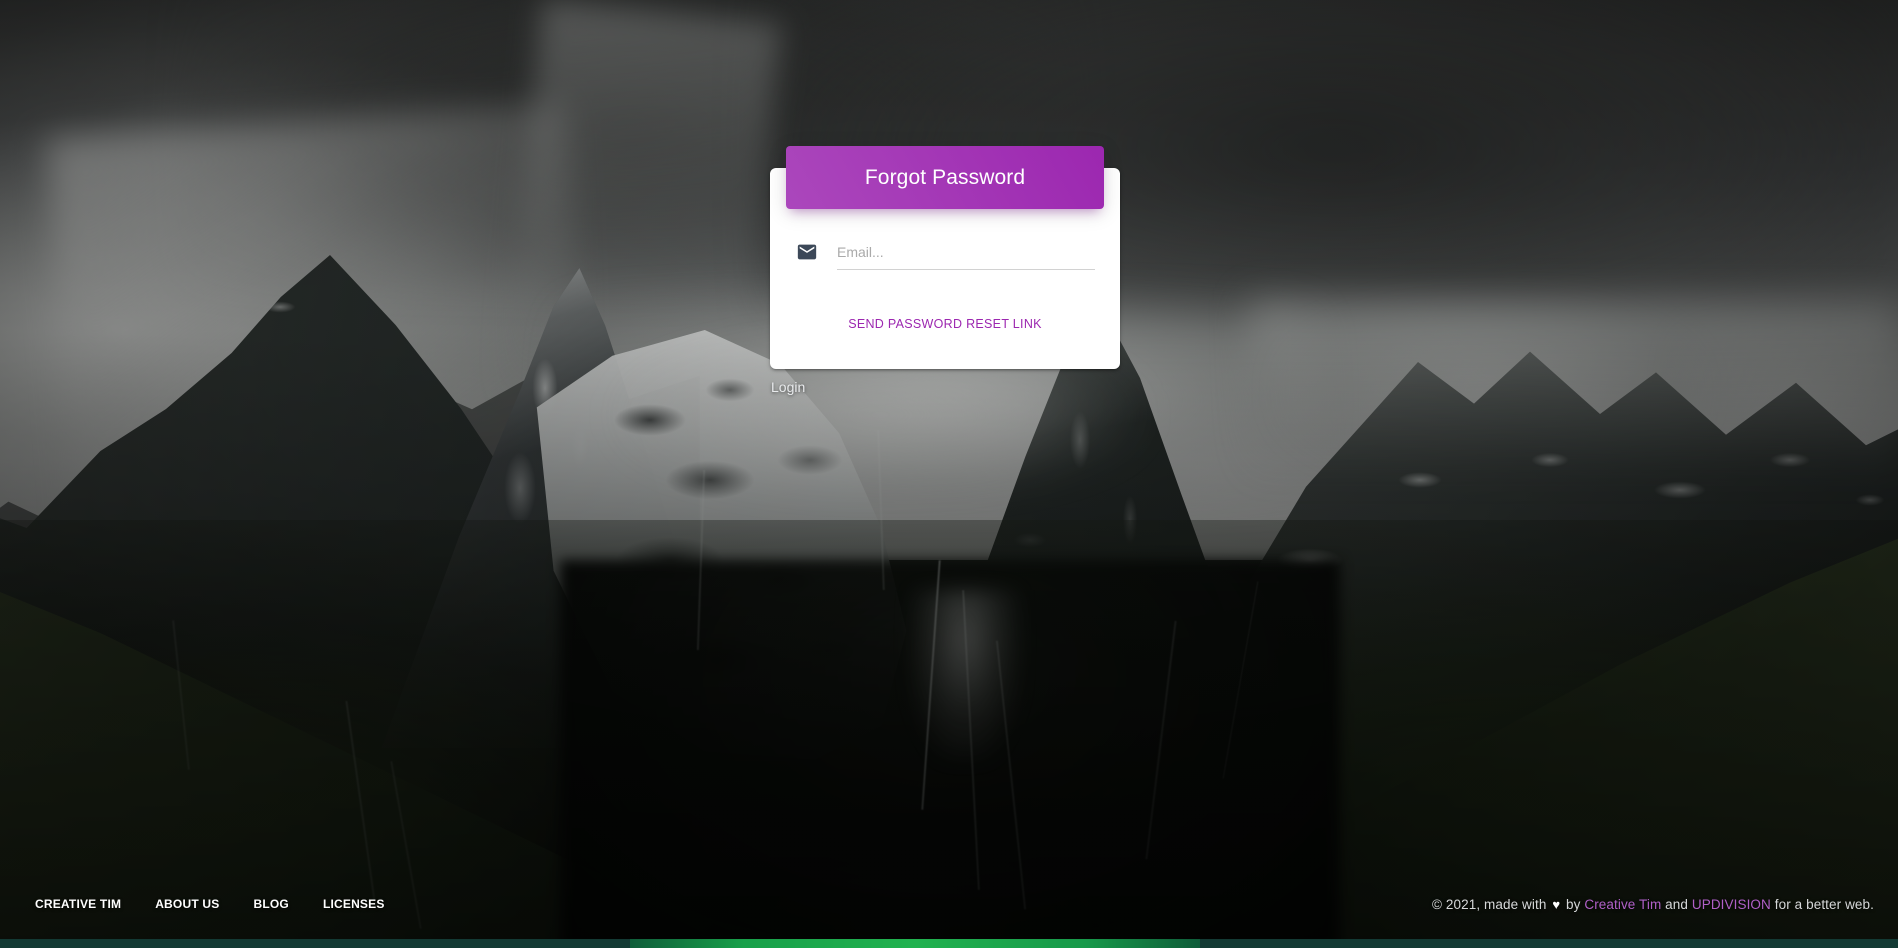 This screenshot has width=1898, height=948. What do you see at coordinates (1676, 904) in the screenshot?
I see `copyright-and: and` at bounding box center [1676, 904].